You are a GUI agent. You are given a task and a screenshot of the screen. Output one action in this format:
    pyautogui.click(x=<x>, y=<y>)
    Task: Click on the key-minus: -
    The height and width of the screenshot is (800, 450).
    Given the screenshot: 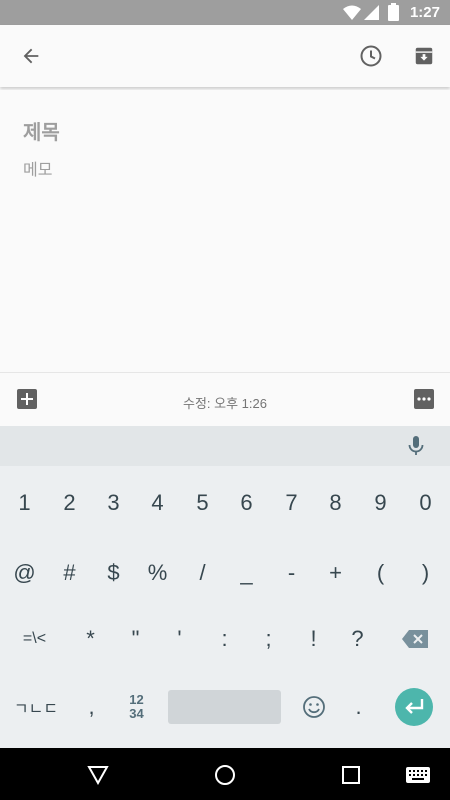 What is the action you would take?
    pyautogui.click(x=291, y=573)
    